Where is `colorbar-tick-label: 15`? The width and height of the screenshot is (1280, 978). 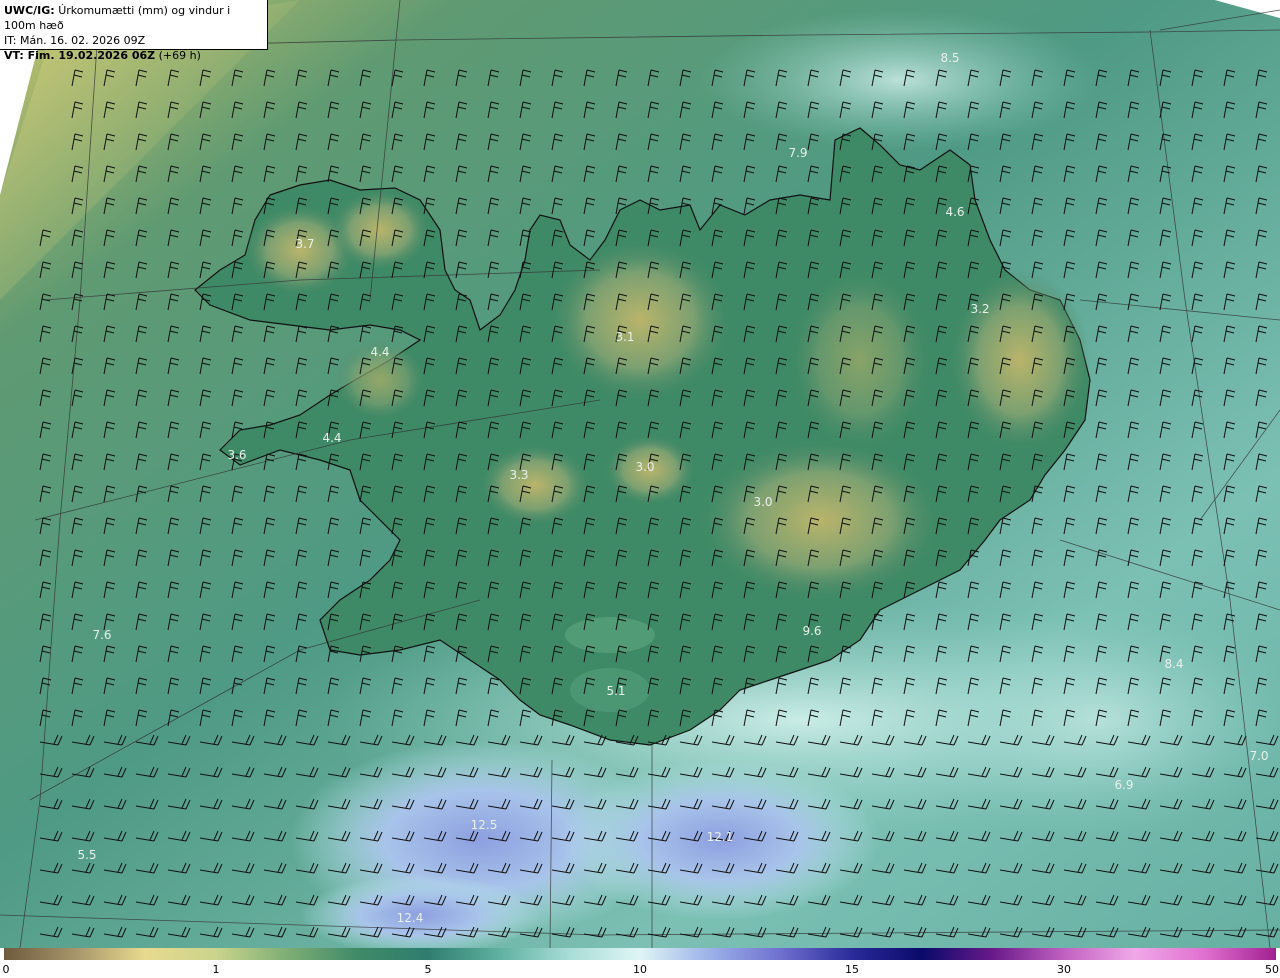 colorbar-tick-label: 15 is located at coordinates (852, 969).